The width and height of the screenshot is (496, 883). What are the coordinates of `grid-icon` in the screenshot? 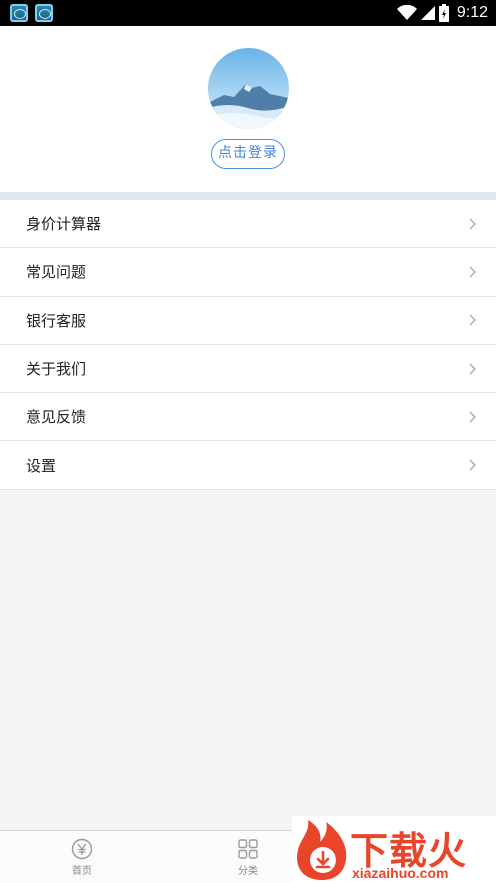 It's located at (248, 849).